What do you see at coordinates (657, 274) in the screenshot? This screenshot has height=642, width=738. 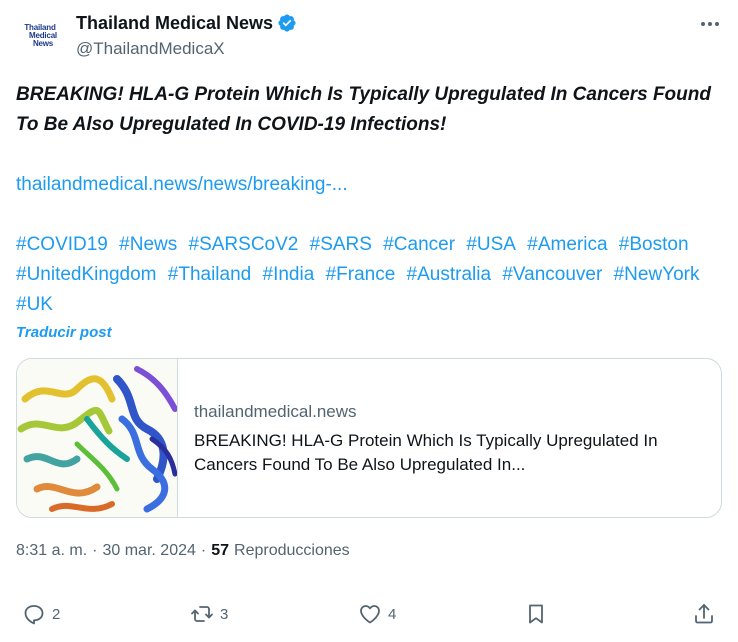 I see `hashtag-link: #NewYork` at bounding box center [657, 274].